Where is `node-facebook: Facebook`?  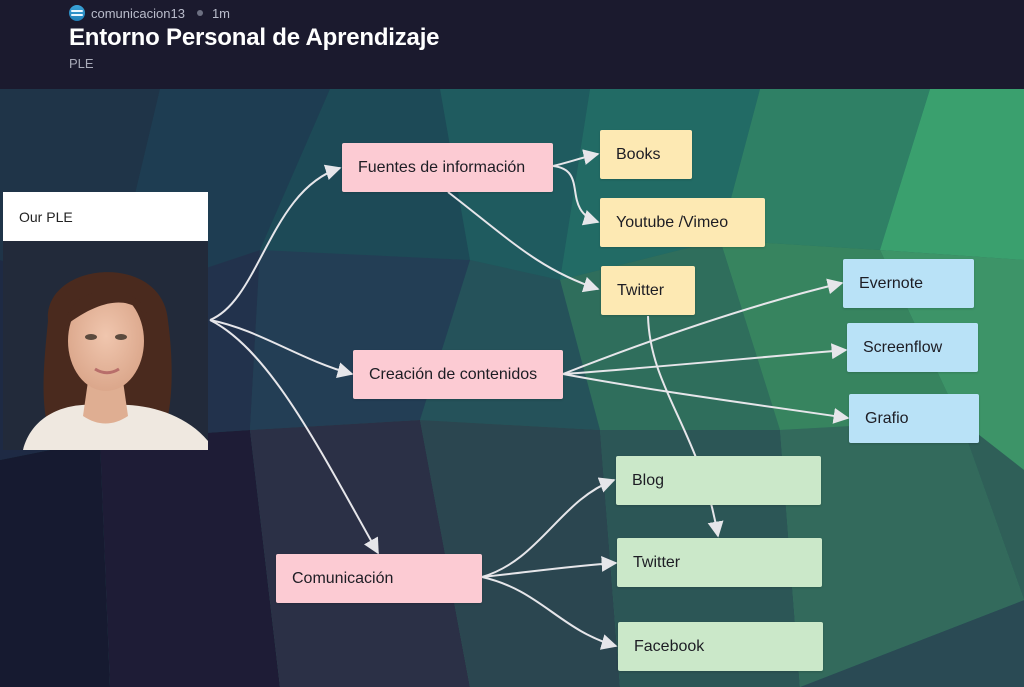 node-facebook: Facebook is located at coordinates (720, 646).